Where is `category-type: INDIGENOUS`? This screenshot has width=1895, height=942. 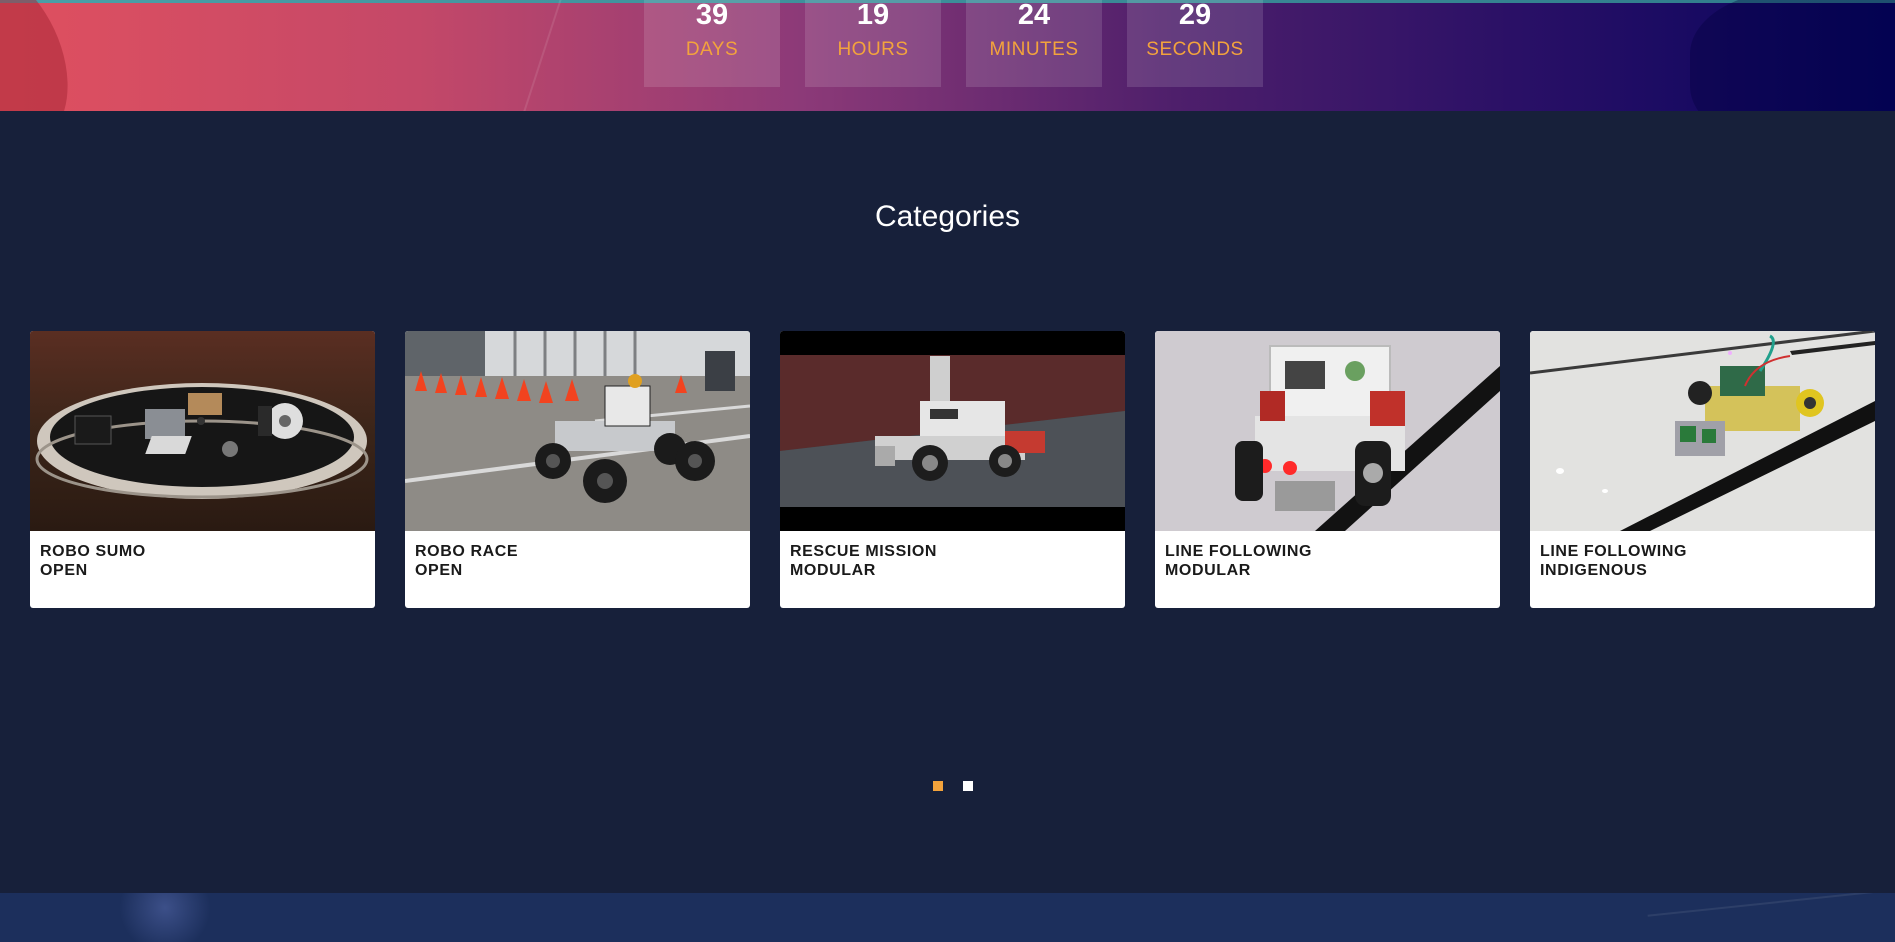 category-type: INDIGENOUS is located at coordinates (1594, 570).